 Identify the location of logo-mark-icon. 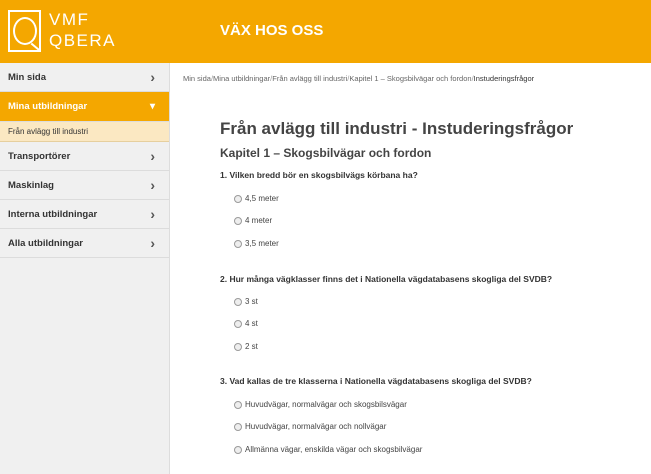
(24, 31).